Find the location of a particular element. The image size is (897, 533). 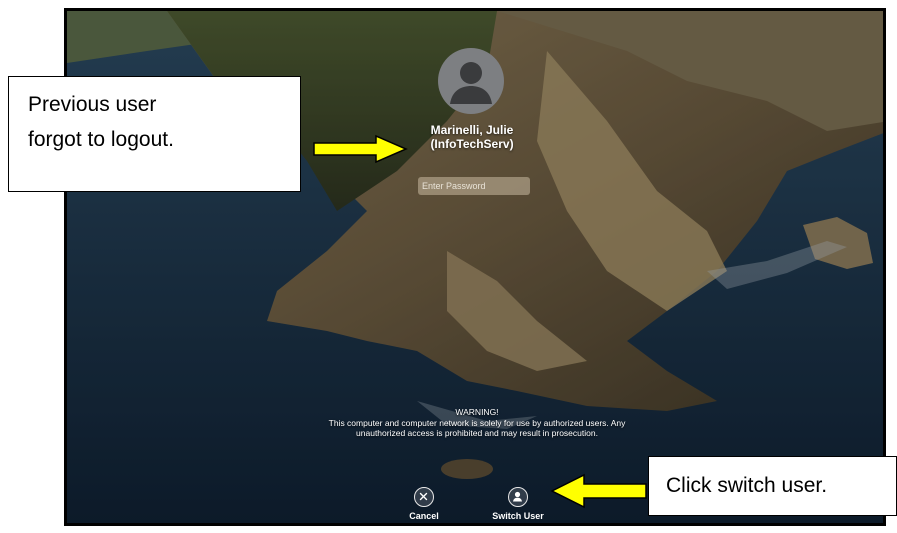

cancel-button: Cancel is located at coordinates (424, 504).